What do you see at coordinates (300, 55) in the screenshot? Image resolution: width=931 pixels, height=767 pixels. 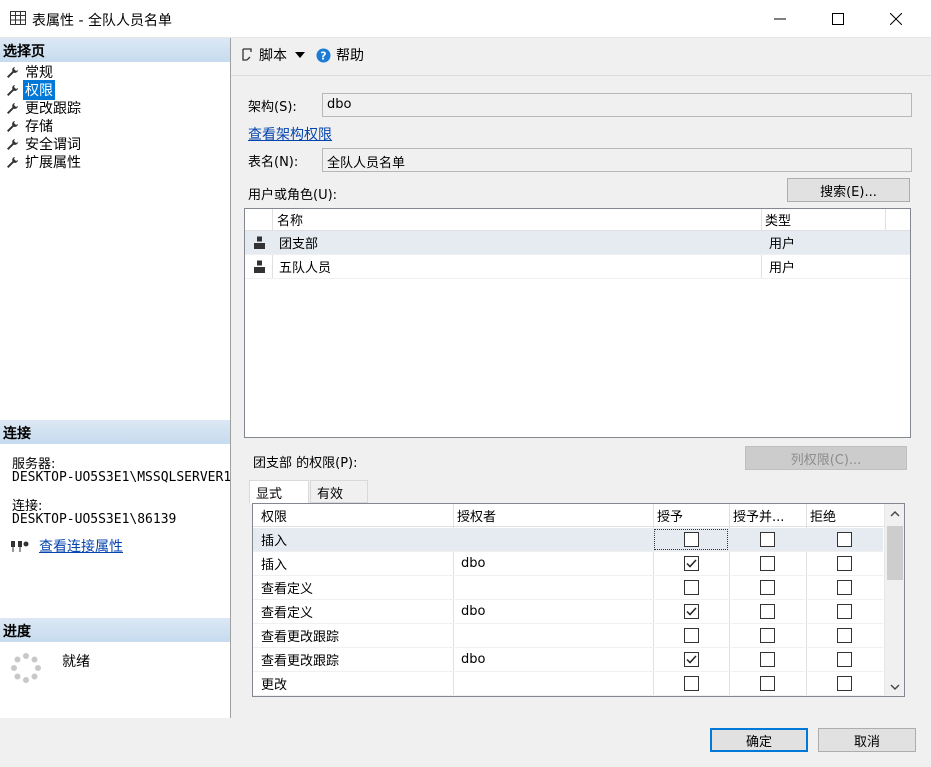 I see `dropdown-arrow-icon` at bounding box center [300, 55].